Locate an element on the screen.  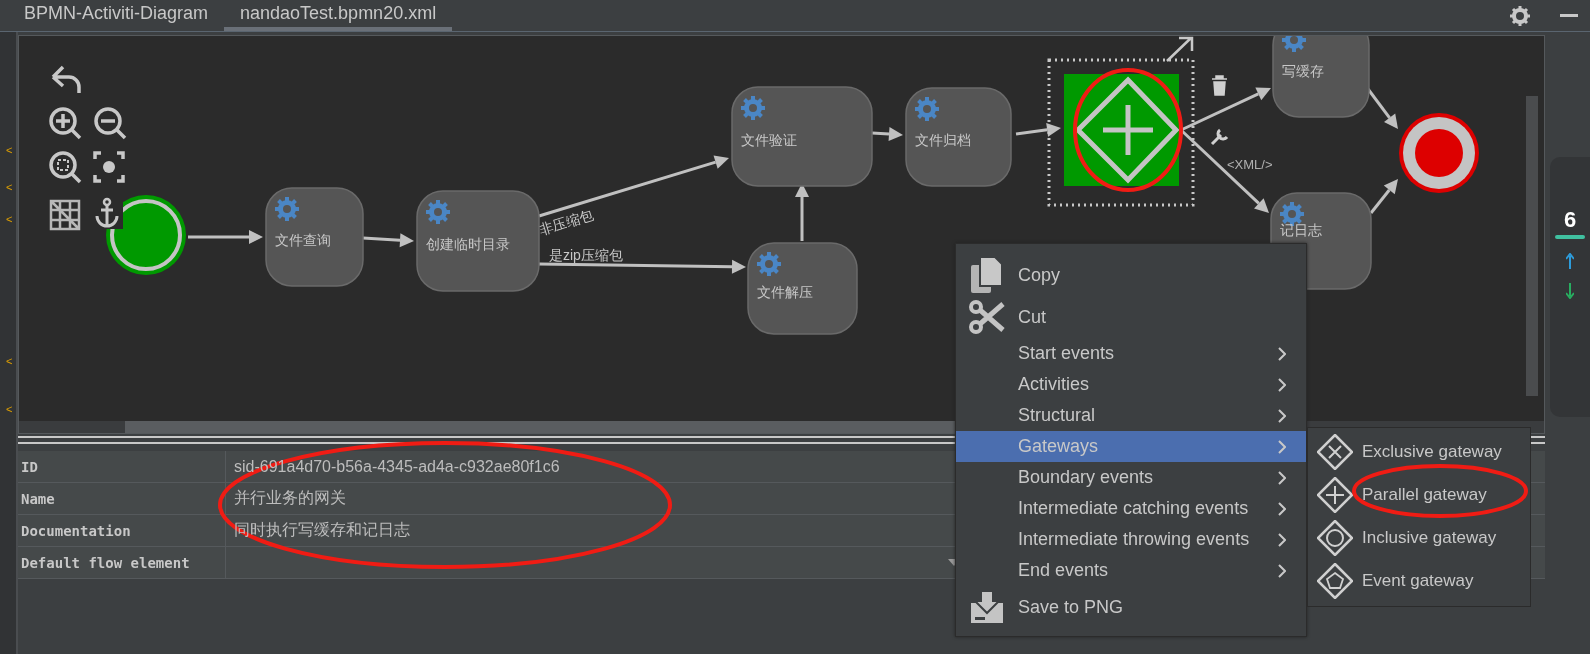
property-value: 并行业务的网关 is located at coordinates (290, 498).